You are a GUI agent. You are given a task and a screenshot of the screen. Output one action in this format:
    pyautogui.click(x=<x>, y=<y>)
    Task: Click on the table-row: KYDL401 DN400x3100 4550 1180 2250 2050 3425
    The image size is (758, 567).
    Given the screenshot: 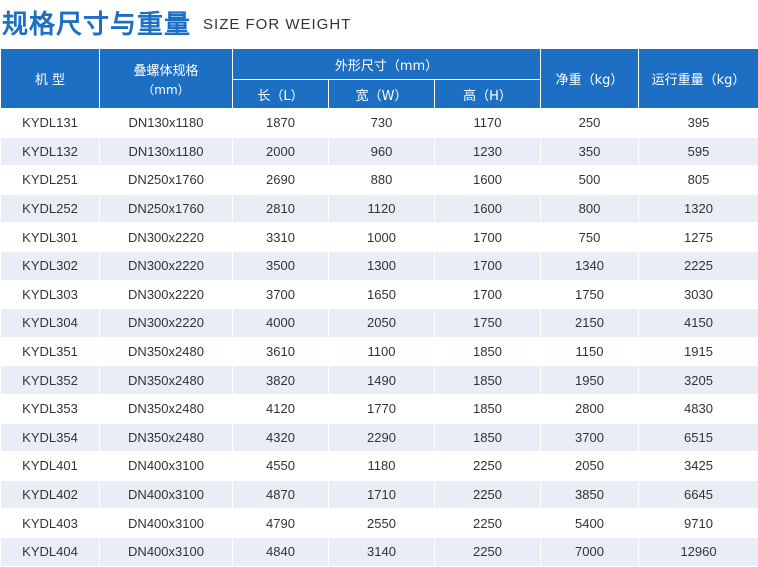 What is the action you would take?
    pyautogui.click(x=379, y=466)
    